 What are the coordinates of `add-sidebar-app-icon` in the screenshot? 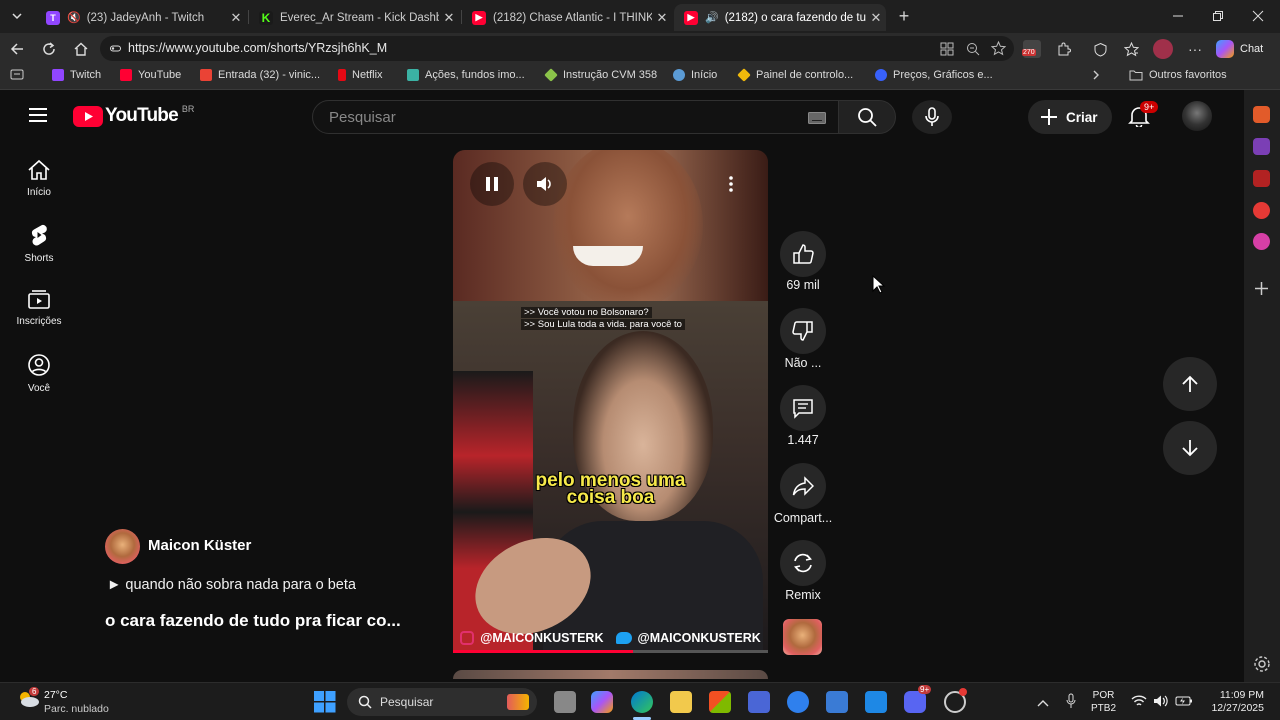 It's located at (1261, 288).